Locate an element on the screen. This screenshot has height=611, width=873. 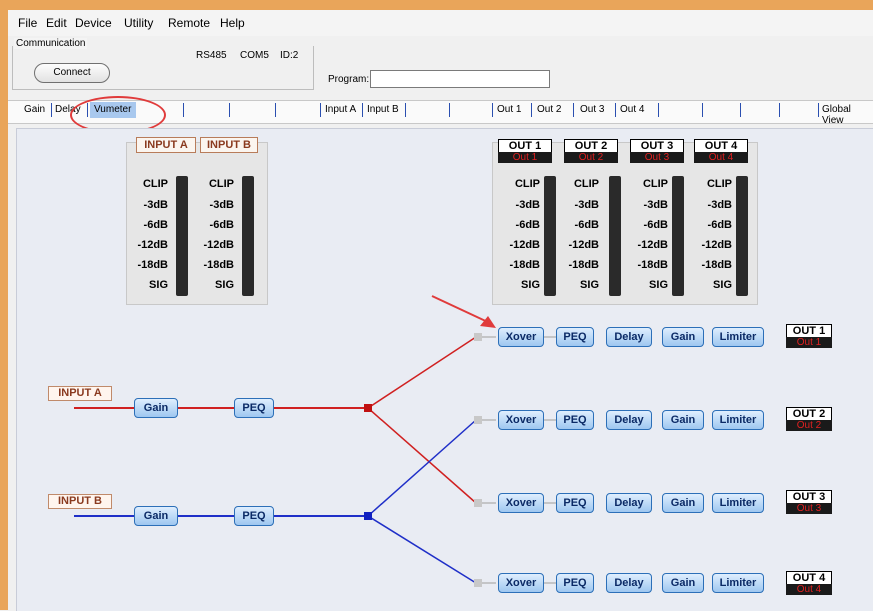
junction-b is located at coordinates (368, 516).